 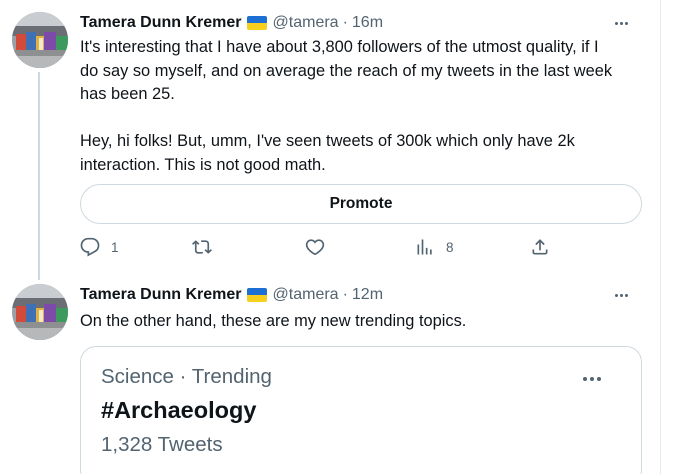 What do you see at coordinates (424, 247) in the screenshot?
I see `analytics-icon` at bounding box center [424, 247].